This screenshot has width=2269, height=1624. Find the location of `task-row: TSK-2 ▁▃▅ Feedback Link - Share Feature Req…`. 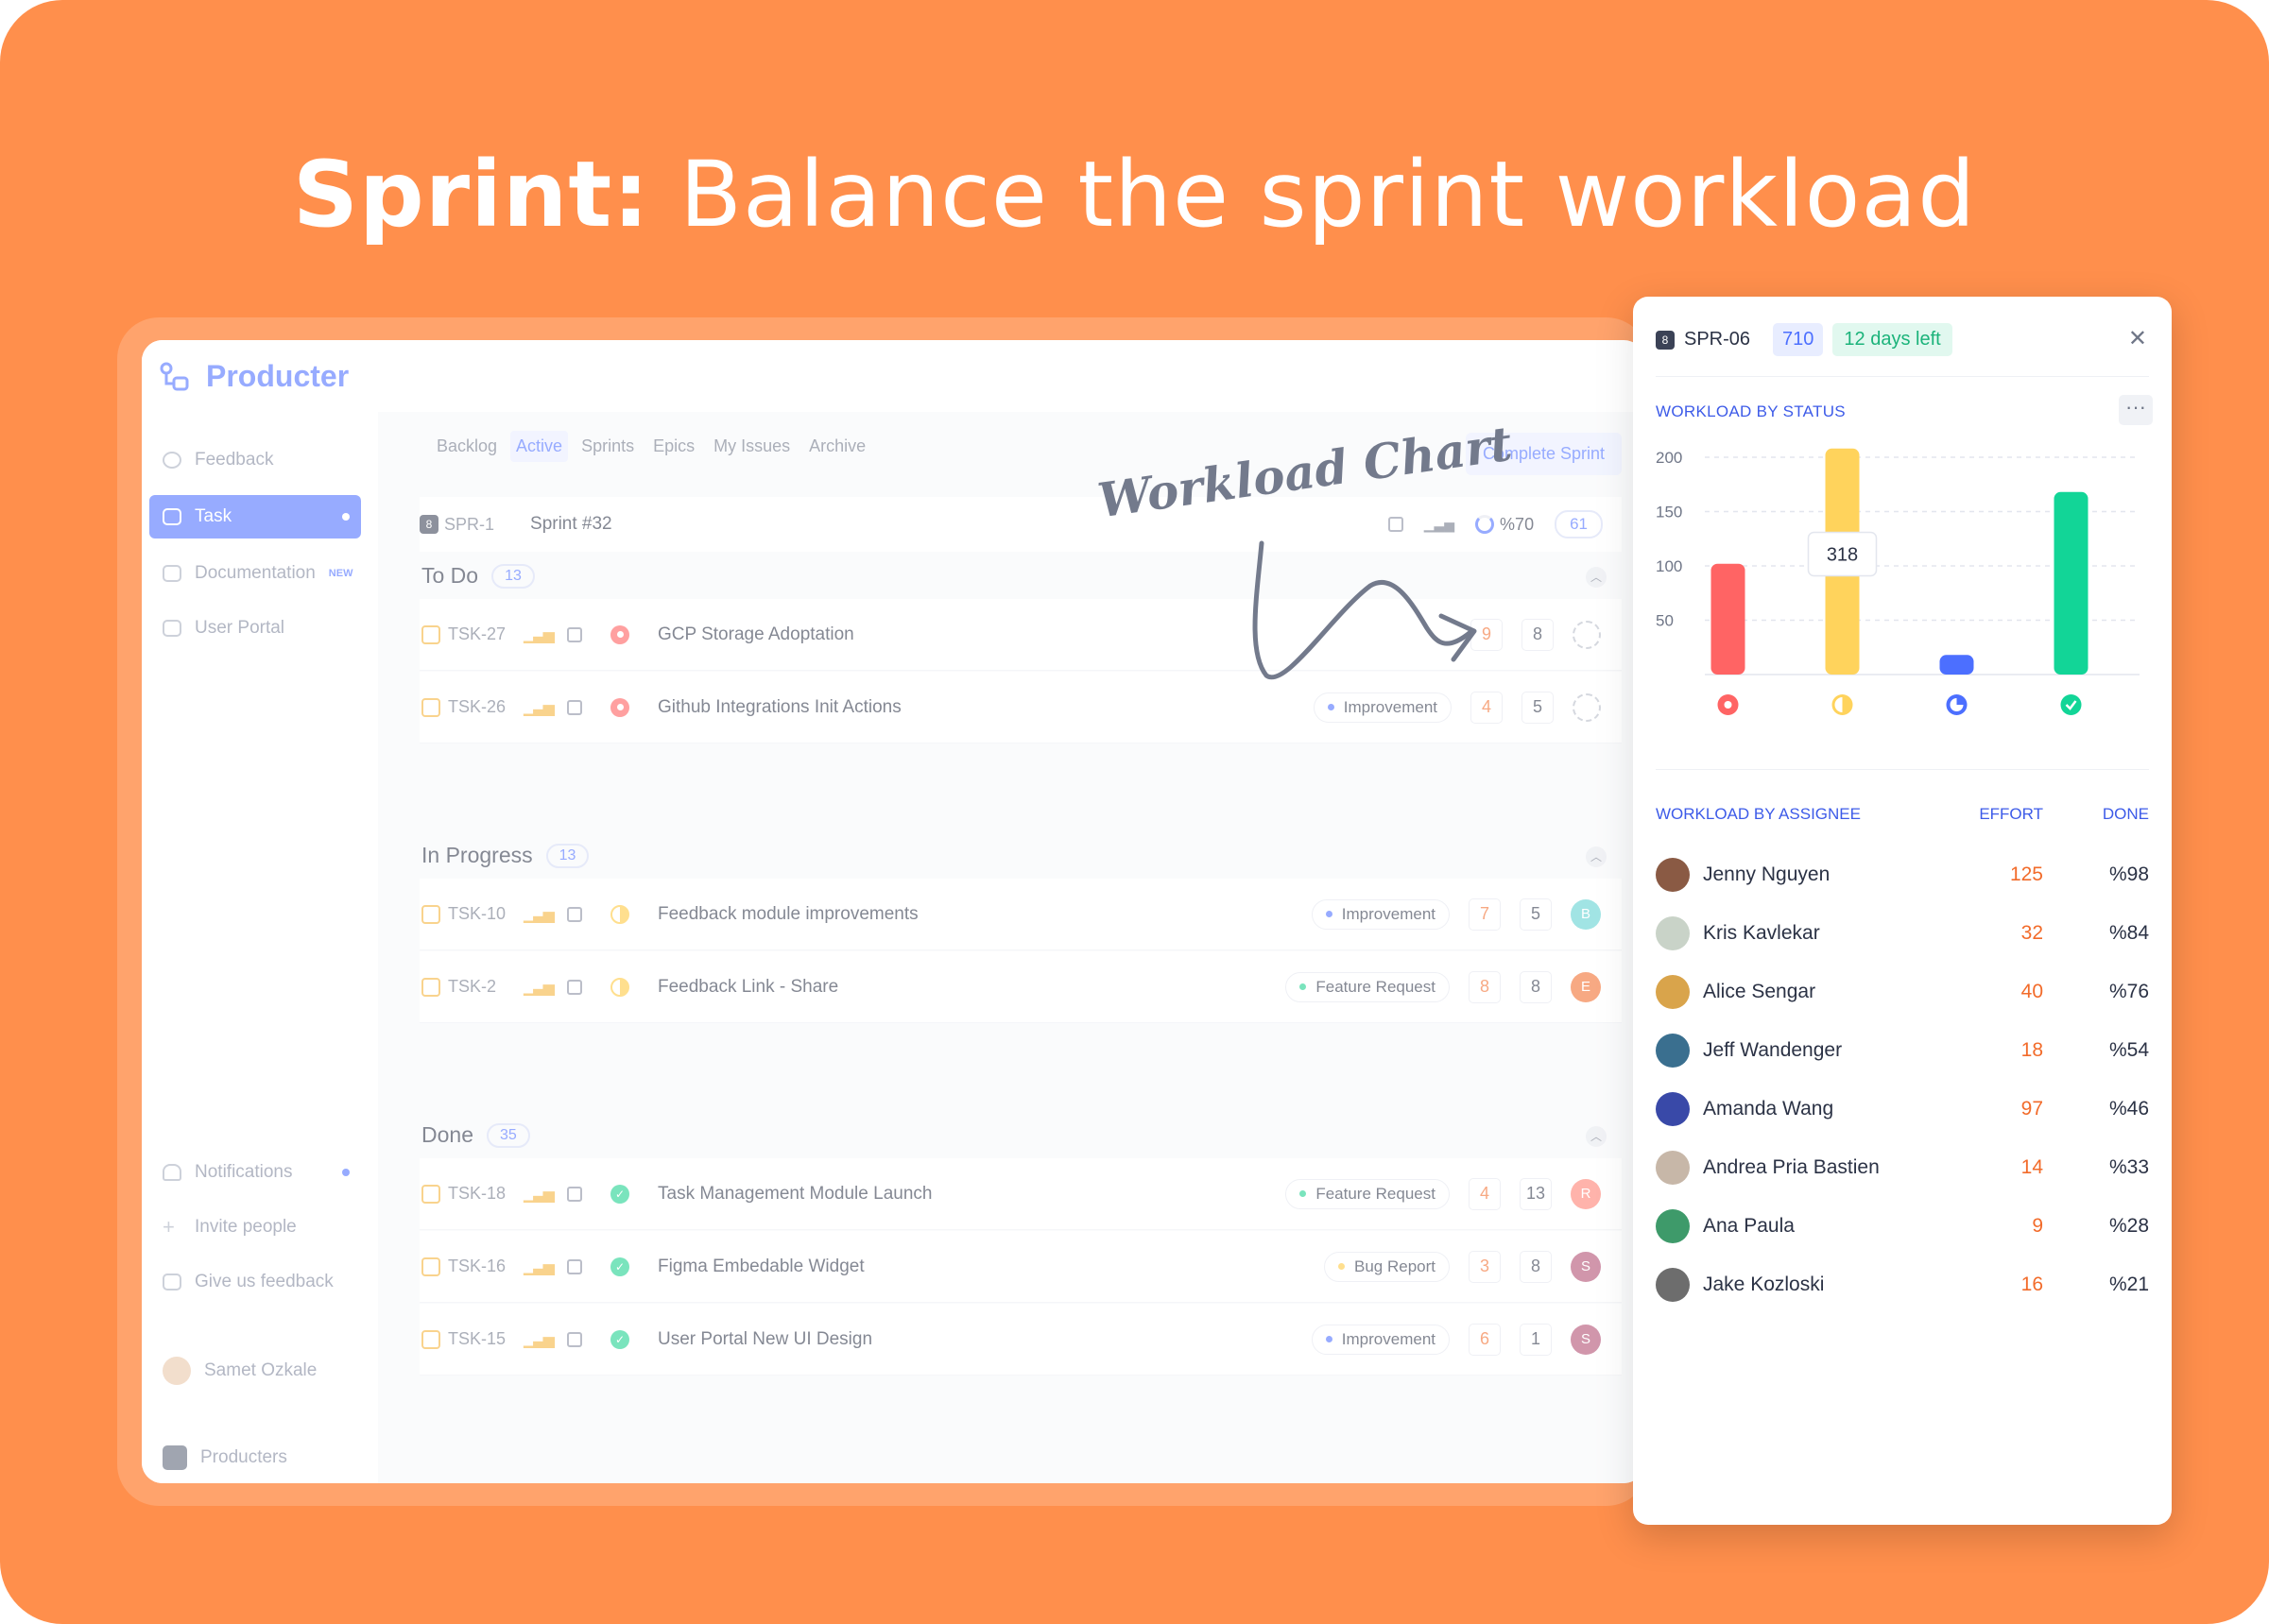

task-row: TSK-2 ▁▃▅ Feedback Link - Share Feature Req… is located at coordinates (1021, 987).